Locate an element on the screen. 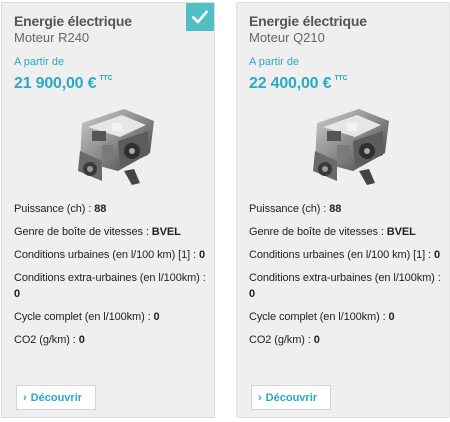  price: 22 400,00 € TTC is located at coordinates (349, 81).